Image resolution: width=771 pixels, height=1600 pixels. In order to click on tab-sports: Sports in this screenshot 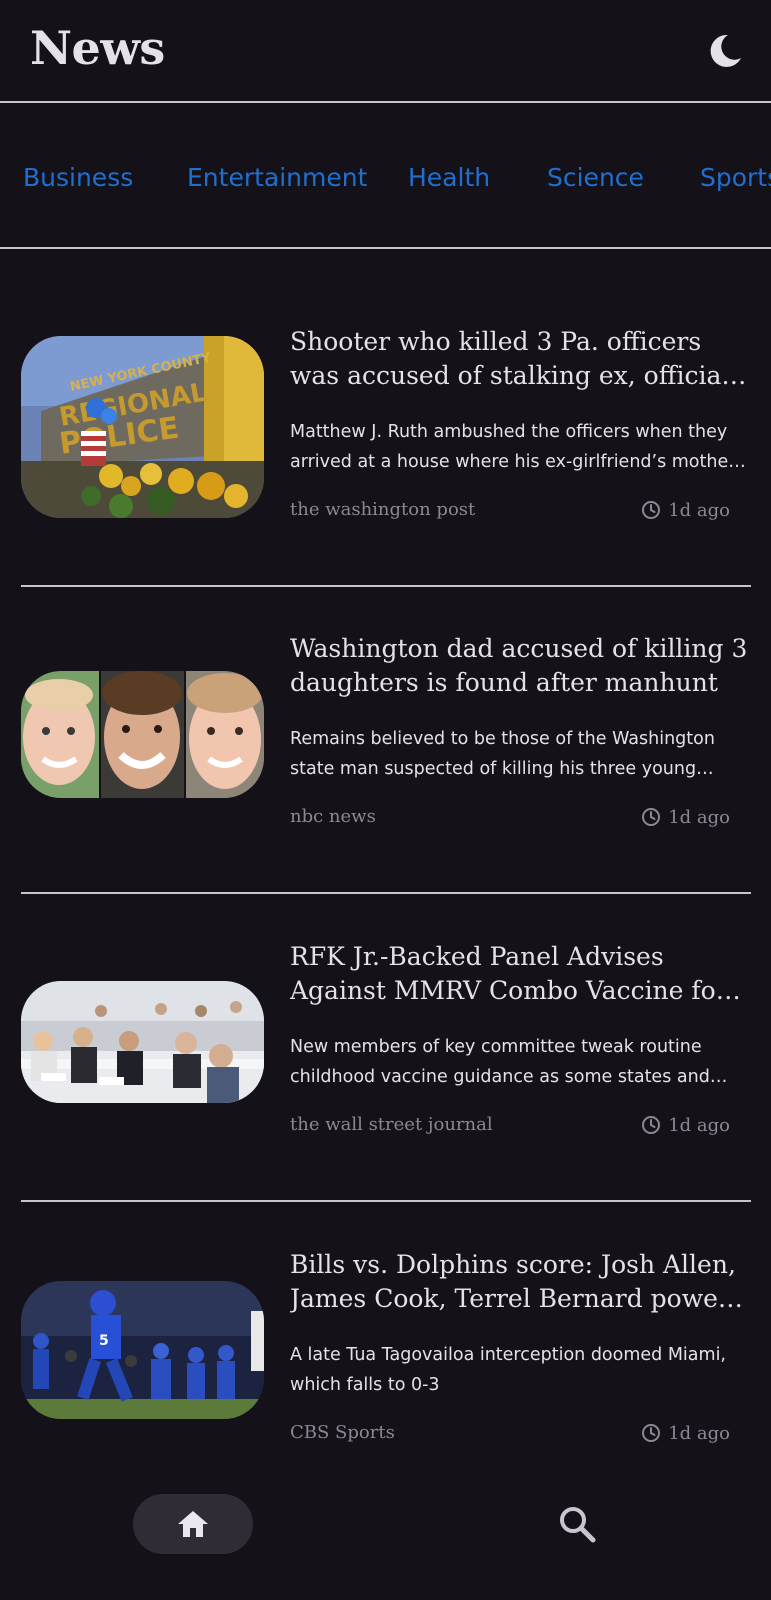, I will do `click(735, 178)`.